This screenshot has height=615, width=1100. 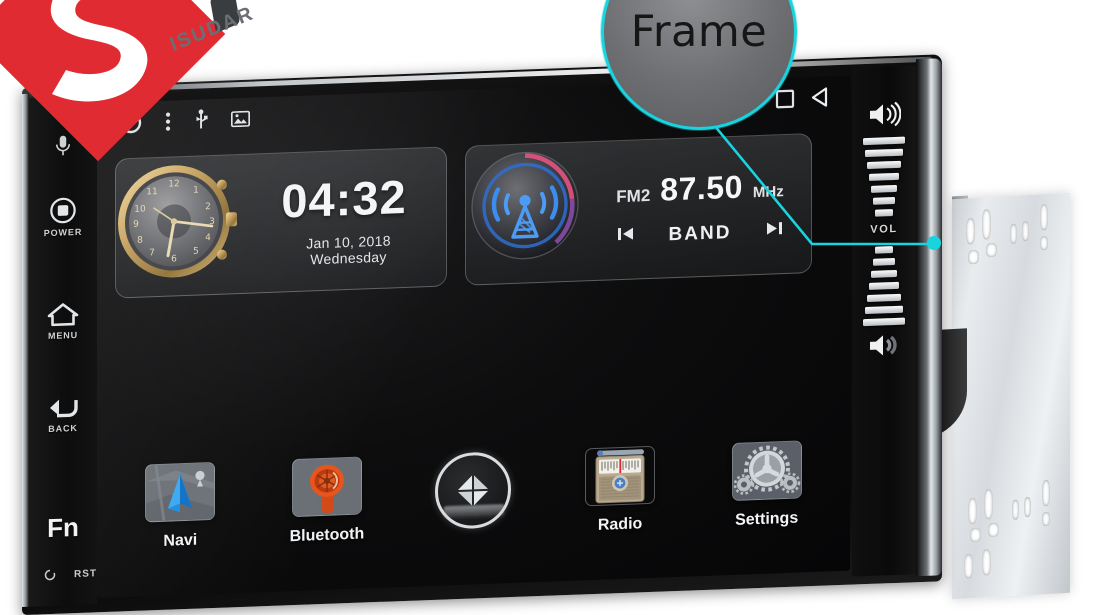 I want to click on band-button: BAND, so click(x=700, y=233).